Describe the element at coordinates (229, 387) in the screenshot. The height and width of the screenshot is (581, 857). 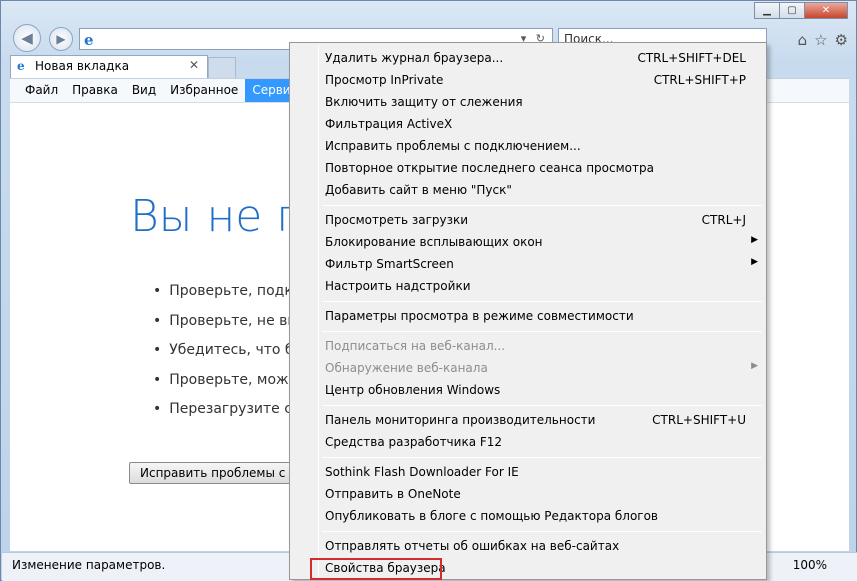
I see `list-item: Проверьте, може` at that location.